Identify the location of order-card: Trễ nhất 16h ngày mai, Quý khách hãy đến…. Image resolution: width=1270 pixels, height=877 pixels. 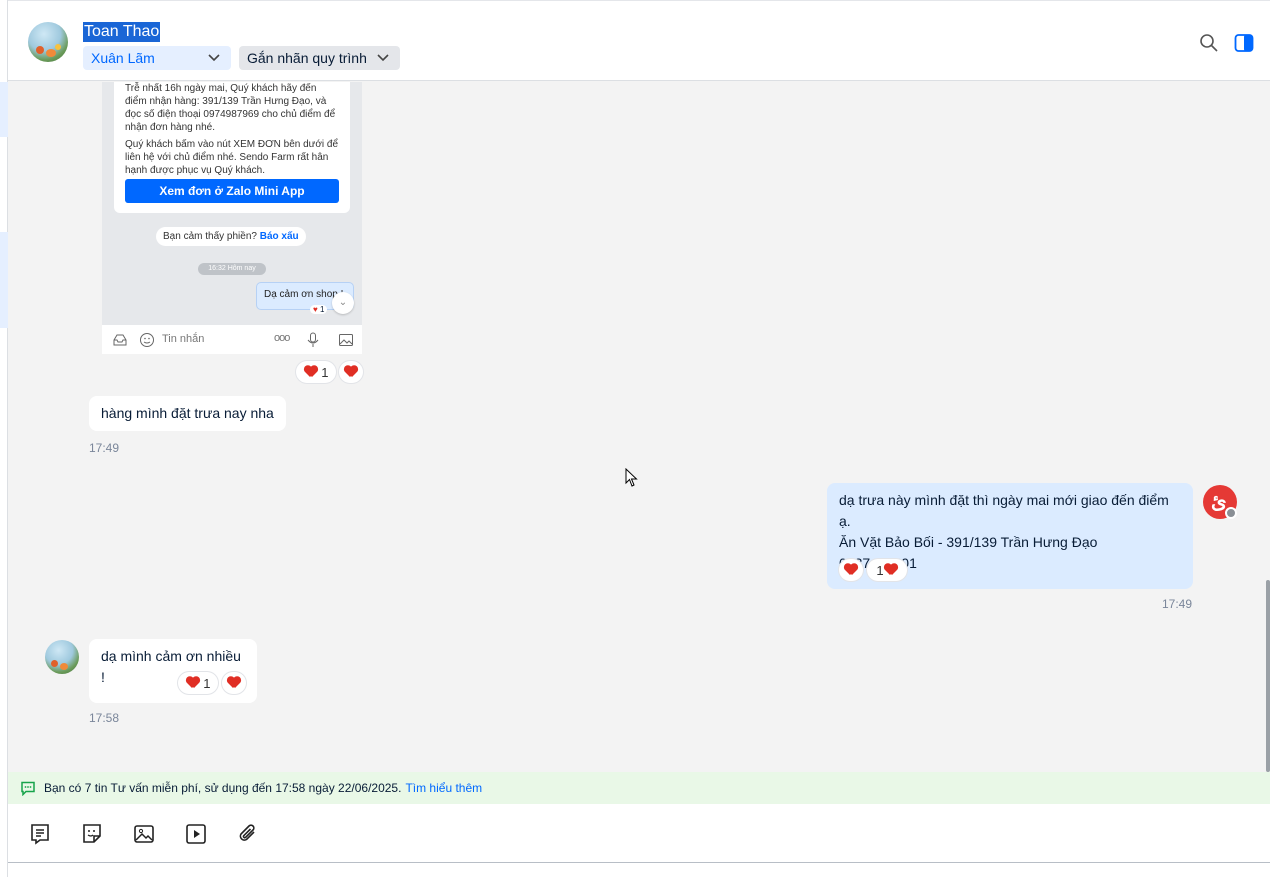
(232, 147).